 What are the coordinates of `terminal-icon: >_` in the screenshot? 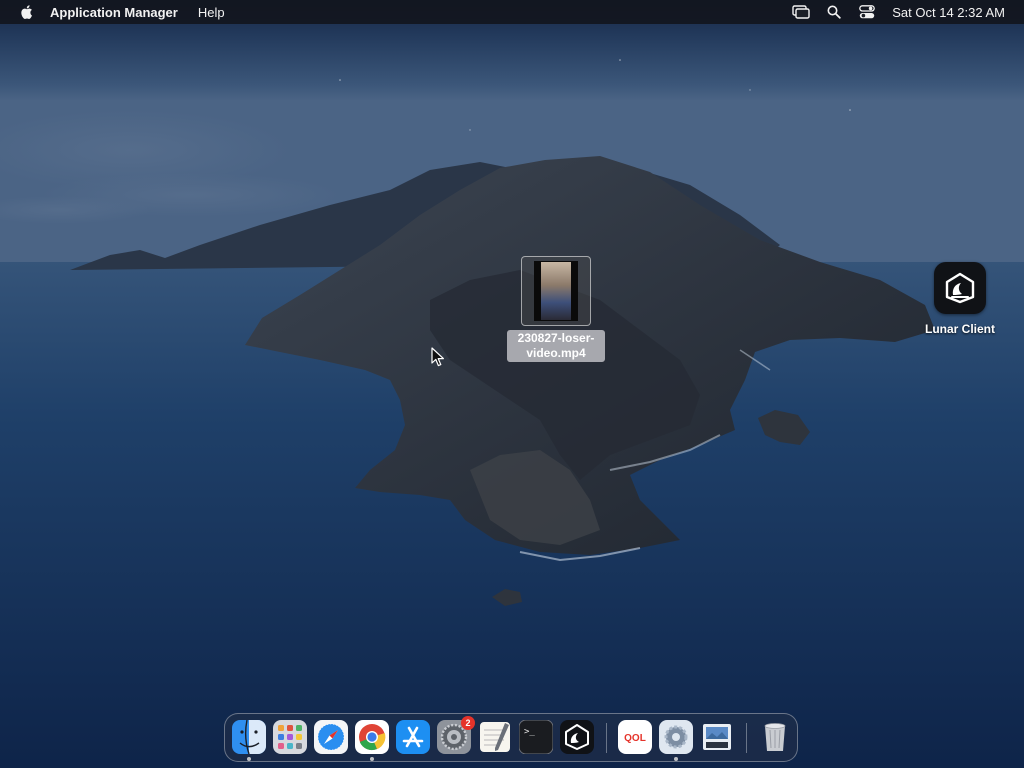 It's located at (536, 737).